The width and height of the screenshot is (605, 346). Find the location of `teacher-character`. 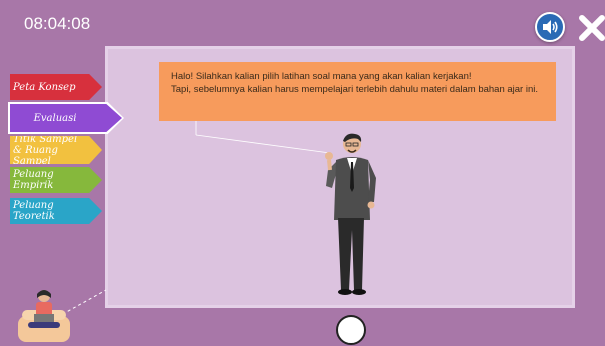

teacher-character is located at coordinates (350, 214).